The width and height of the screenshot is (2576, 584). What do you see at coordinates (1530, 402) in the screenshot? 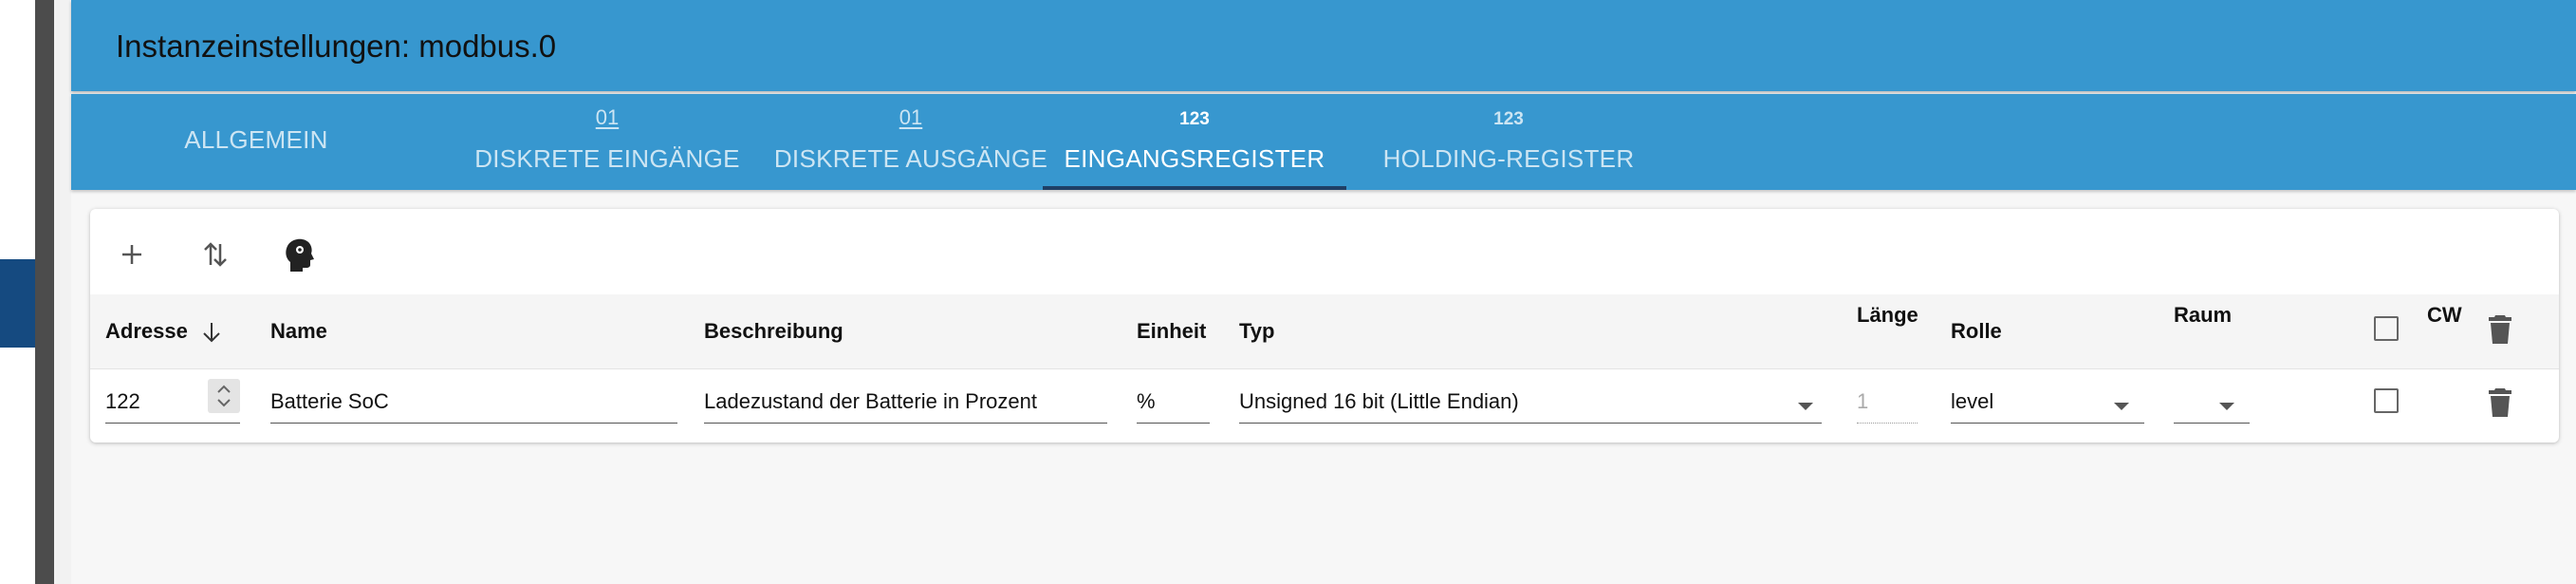
I see `type-select: Unsigned 16 bit (Little Endian)` at bounding box center [1530, 402].